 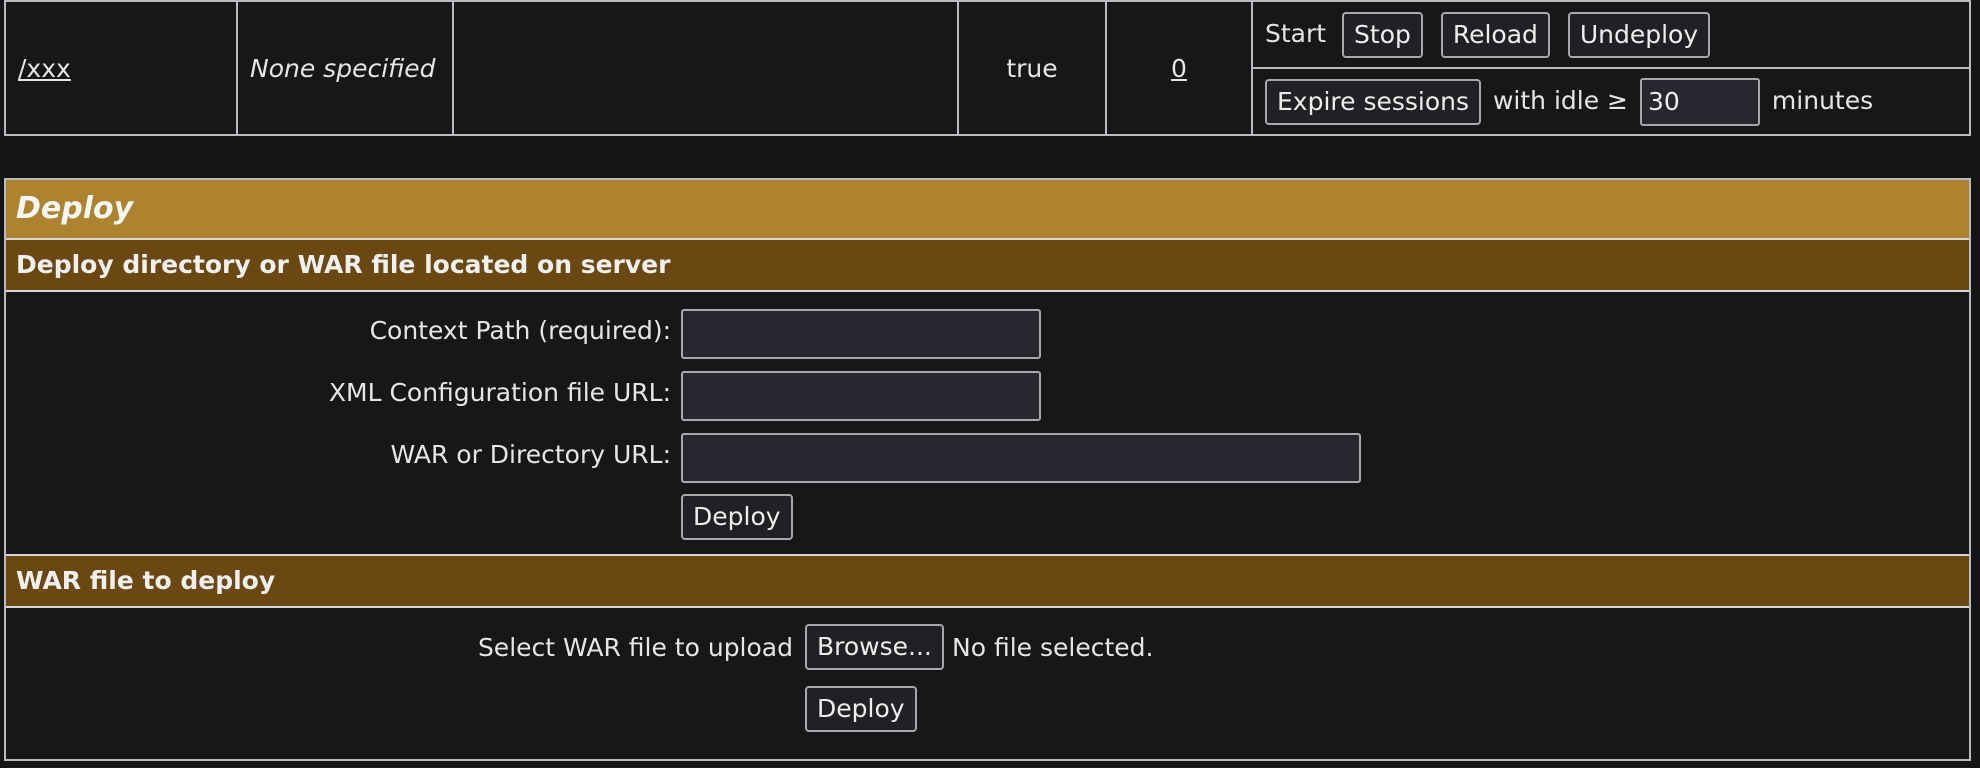 What do you see at coordinates (705, 68) in the screenshot?
I see `display-name-cell` at bounding box center [705, 68].